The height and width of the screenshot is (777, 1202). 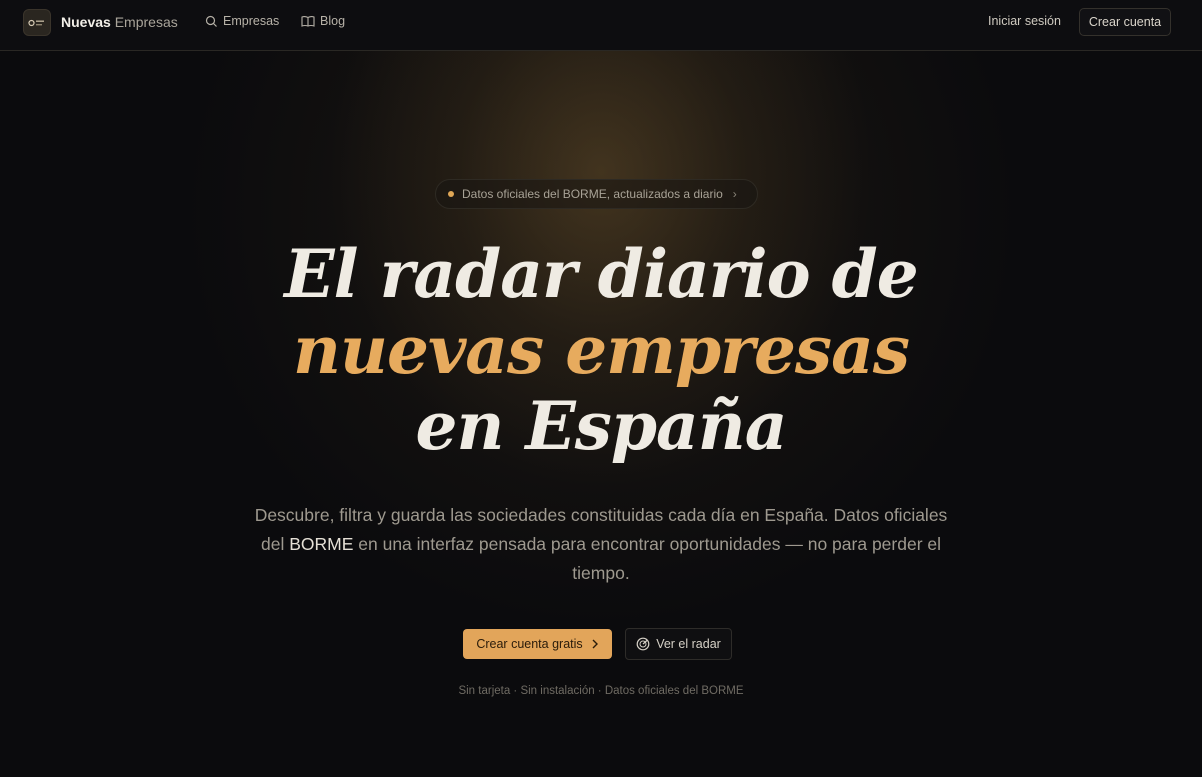 I want to click on headline-accent: nuevas empresas, so click(x=601, y=350).